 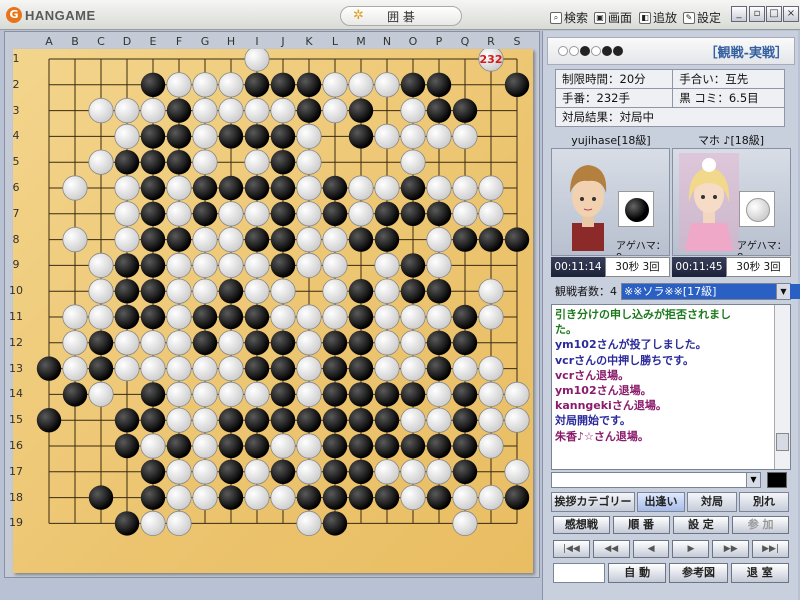 I want to click on auto-button: 自 動, so click(x=637, y=573).